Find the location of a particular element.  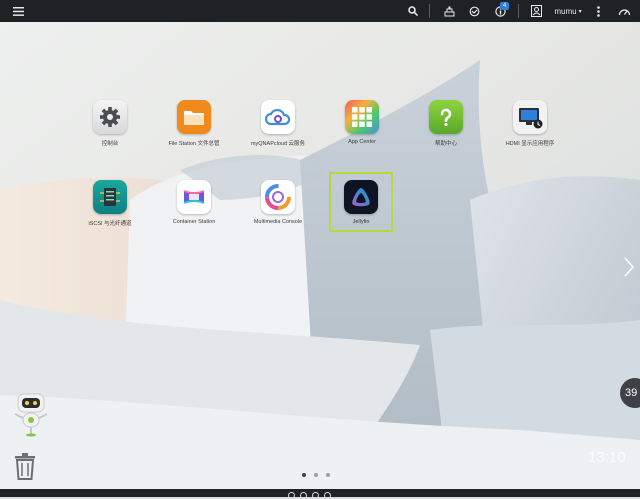

app-label: File Station 文件总管 is located at coordinates (194, 144).